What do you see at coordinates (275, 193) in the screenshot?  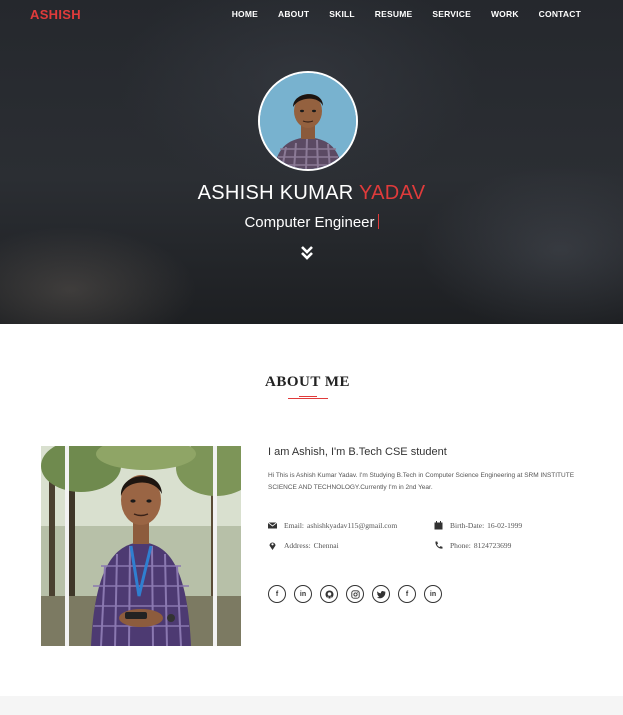 I see `hero-first-name: ASHISH KUMAR` at bounding box center [275, 193].